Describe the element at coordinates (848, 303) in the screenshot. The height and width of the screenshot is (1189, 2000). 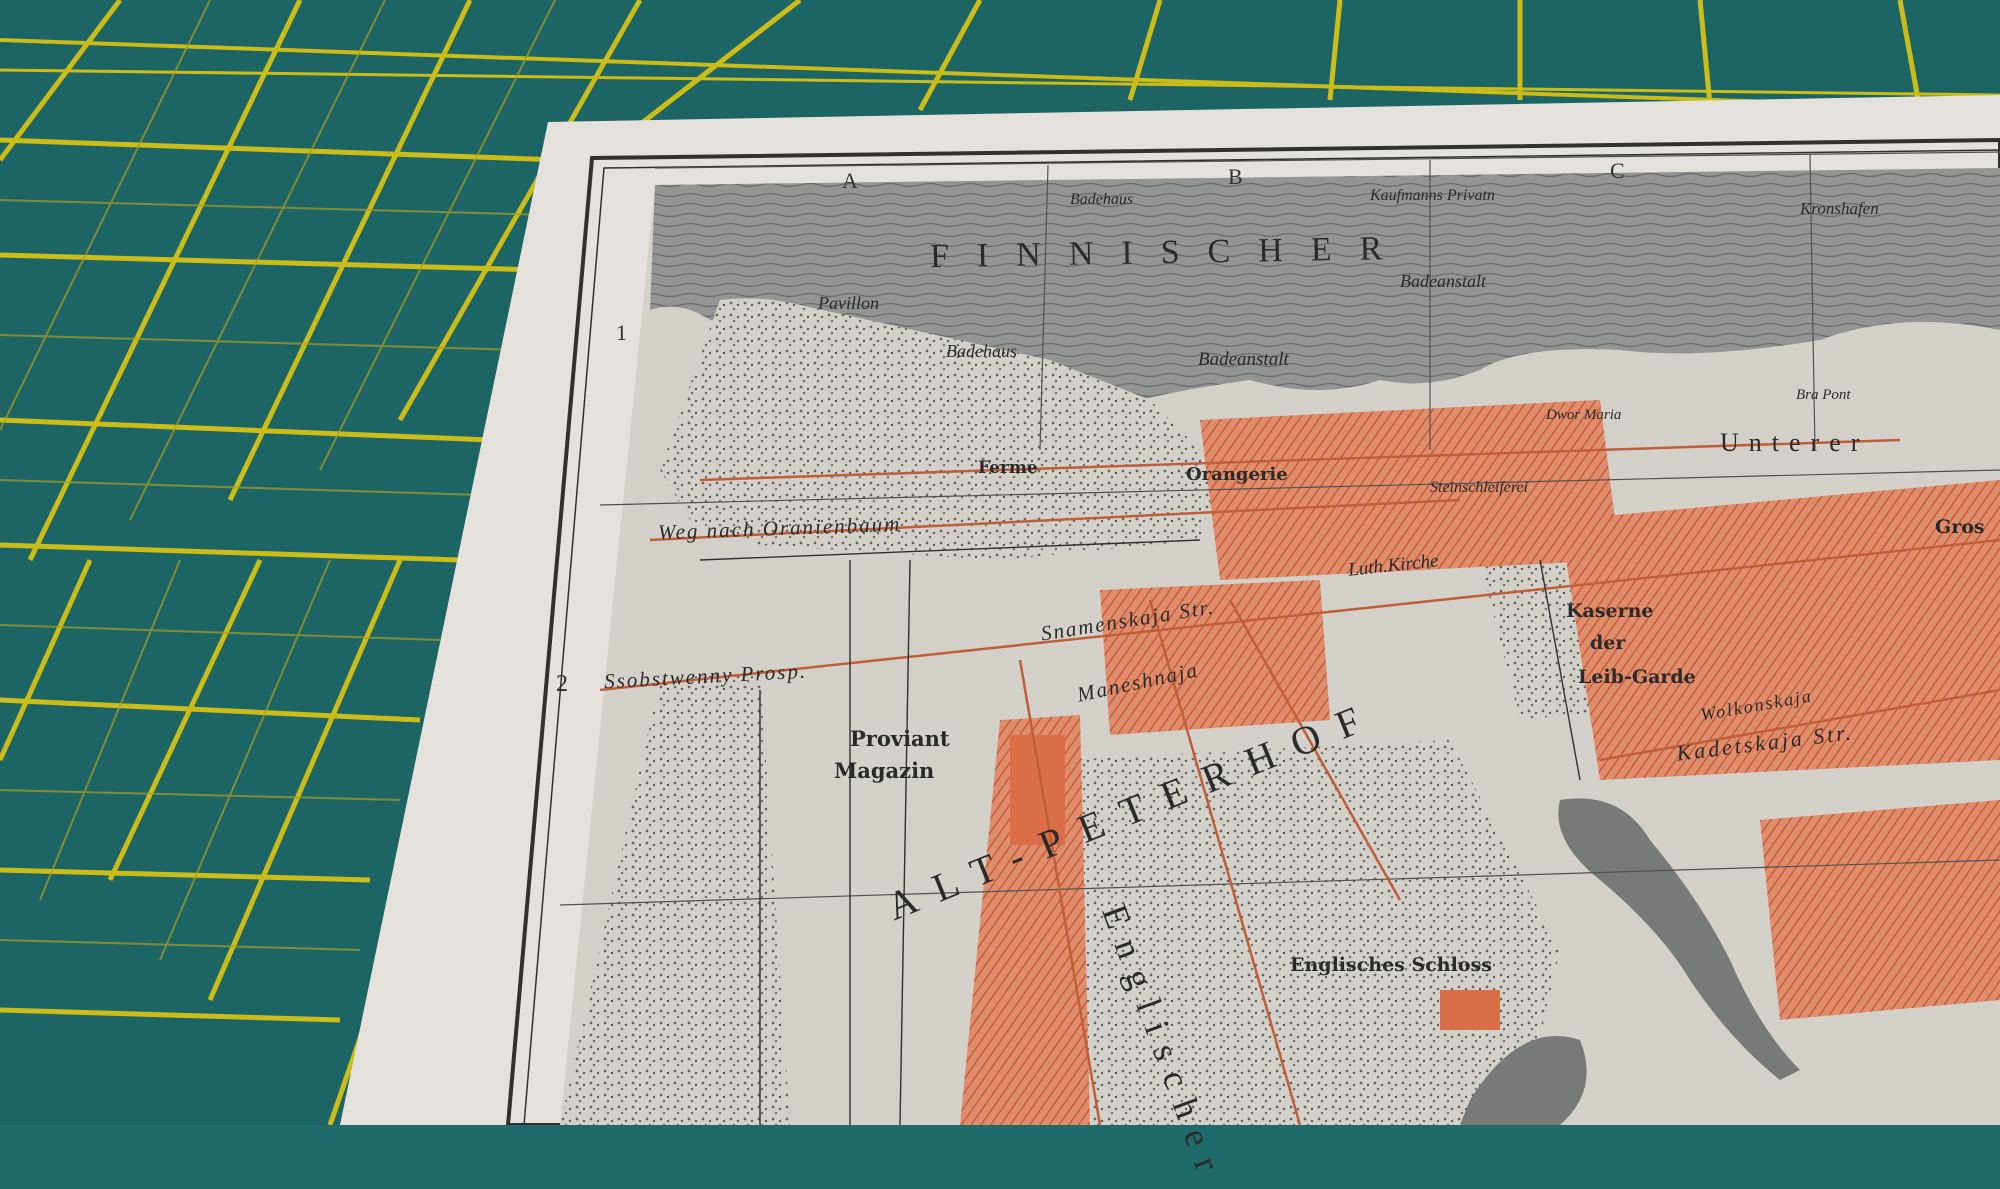
I see `label-pavillon: Pavillon` at that location.